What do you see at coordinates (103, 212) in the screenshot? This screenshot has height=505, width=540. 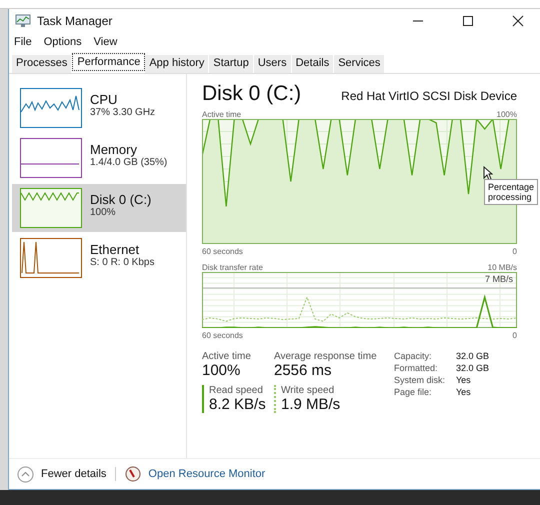 I see `device-usage: 100%` at bounding box center [103, 212].